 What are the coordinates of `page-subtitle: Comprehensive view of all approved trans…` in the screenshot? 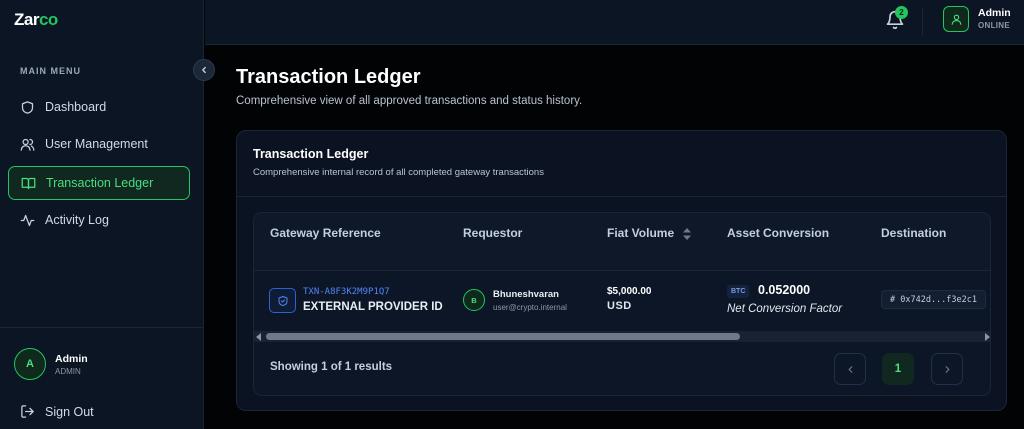 It's located at (409, 101).